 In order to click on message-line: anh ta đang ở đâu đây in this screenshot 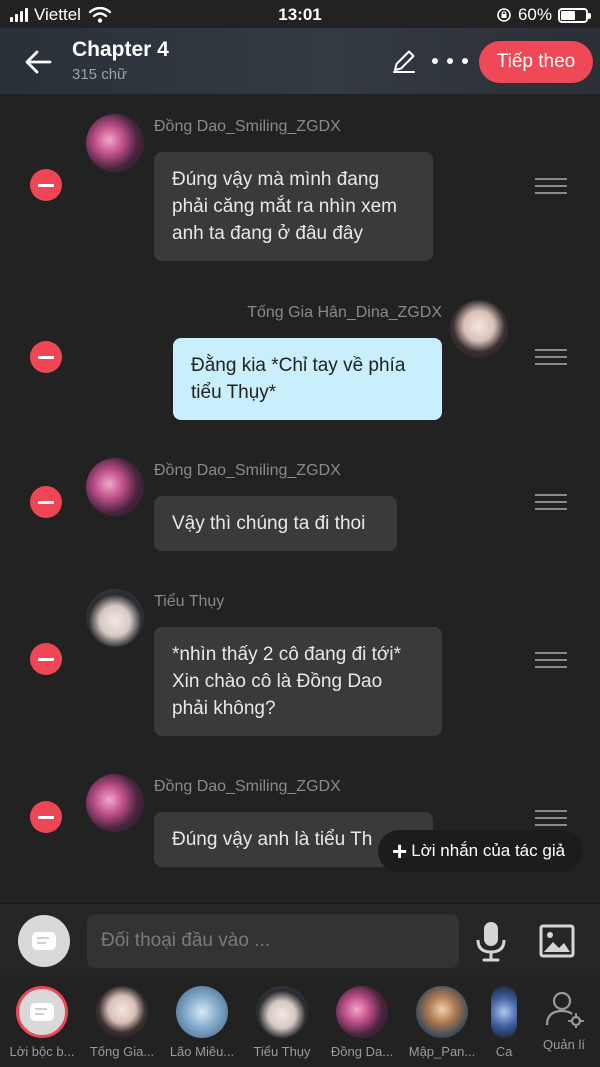, I will do `click(268, 233)`.